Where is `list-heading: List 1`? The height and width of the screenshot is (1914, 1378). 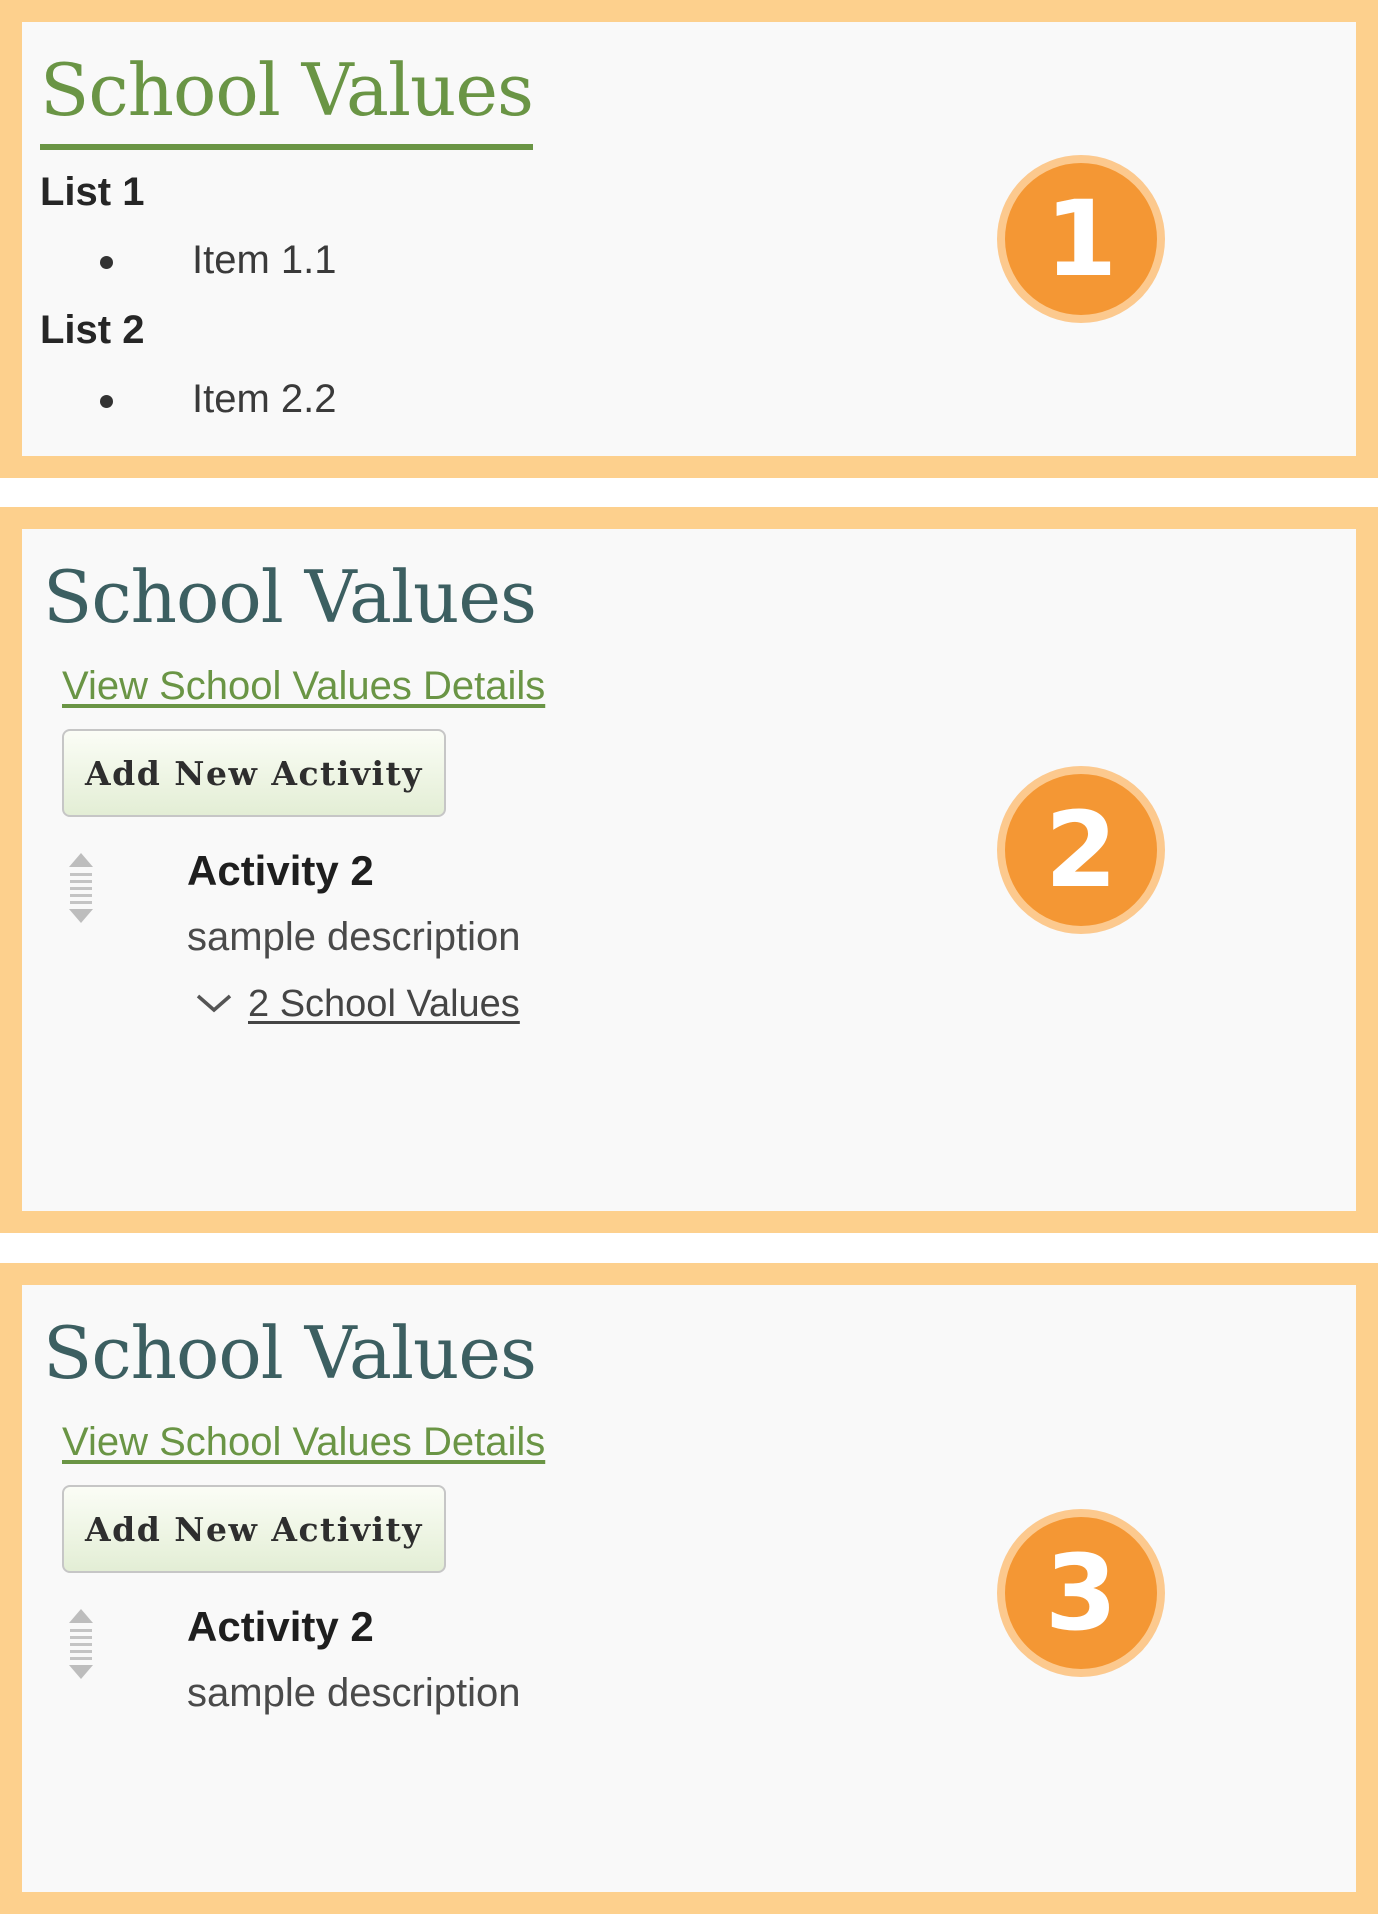
list-heading: List 1 is located at coordinates (92, 192).